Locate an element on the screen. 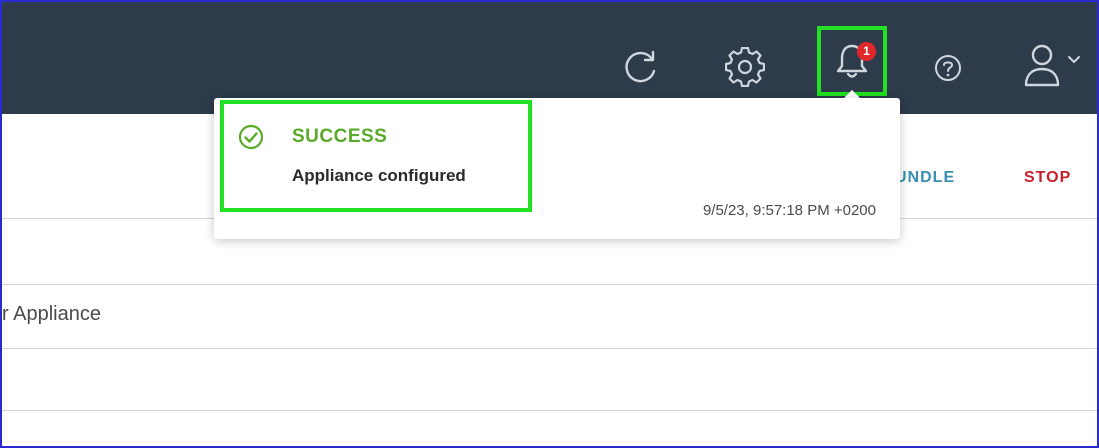 The height and width of the screenshot is (448, 1099). row-text: r Appliance is located at coordinates (51, 314).